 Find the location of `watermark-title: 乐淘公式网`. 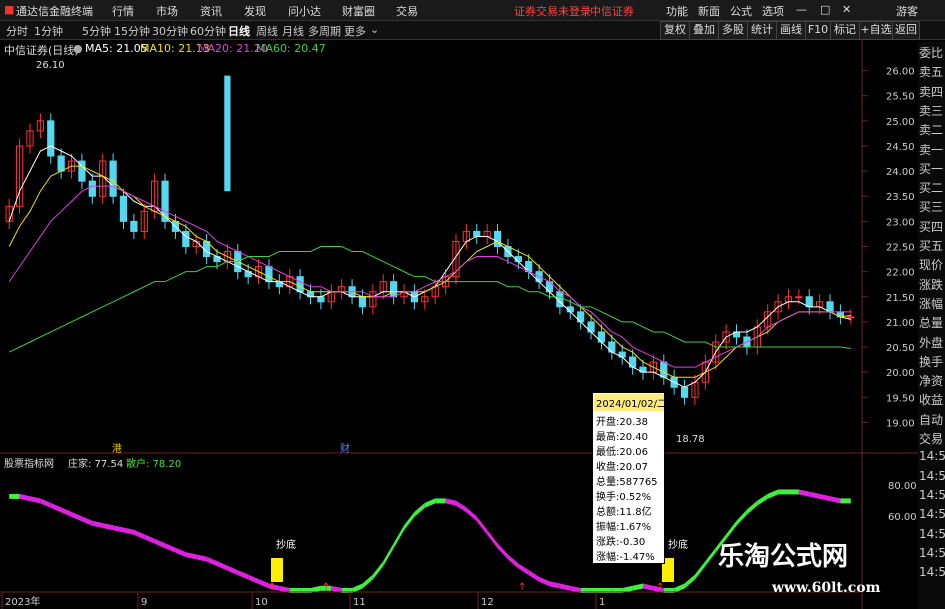

watermark-title: 乐淘公式网 is located at coordinates (783, 557).